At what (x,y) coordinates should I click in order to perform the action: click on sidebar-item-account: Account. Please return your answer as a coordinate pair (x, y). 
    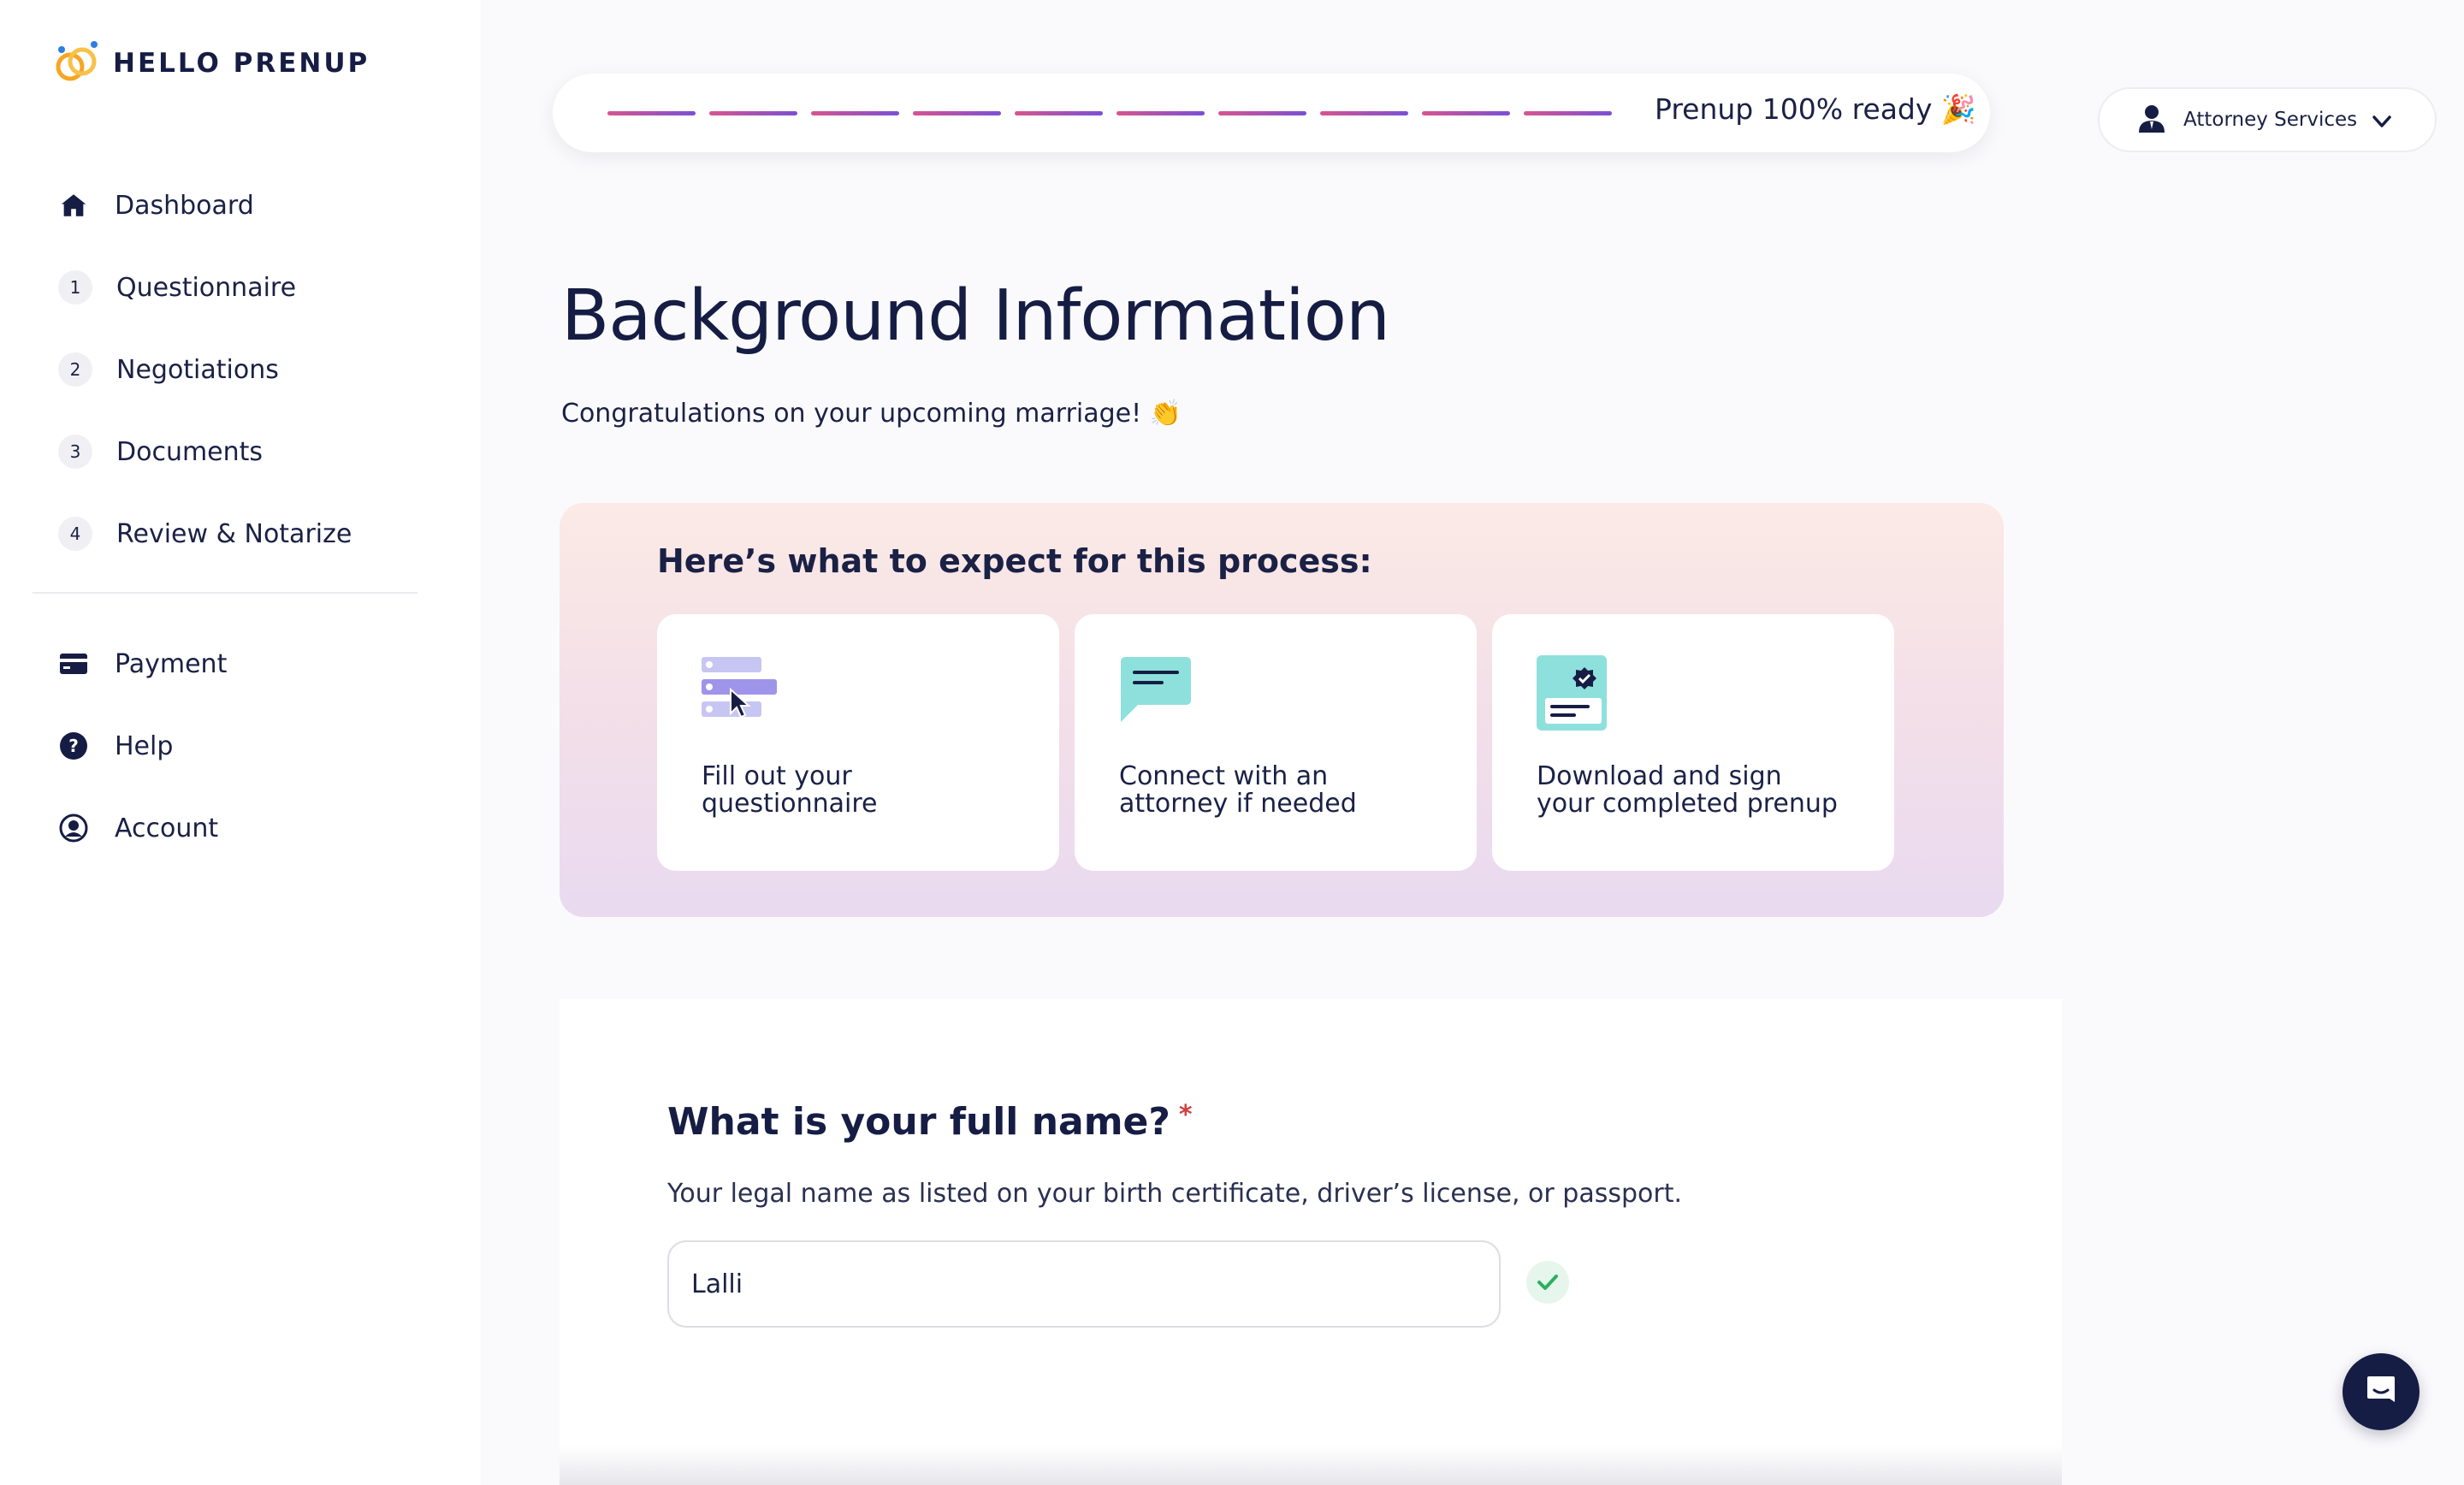
    Looking at the image, I should click on (240, 828).